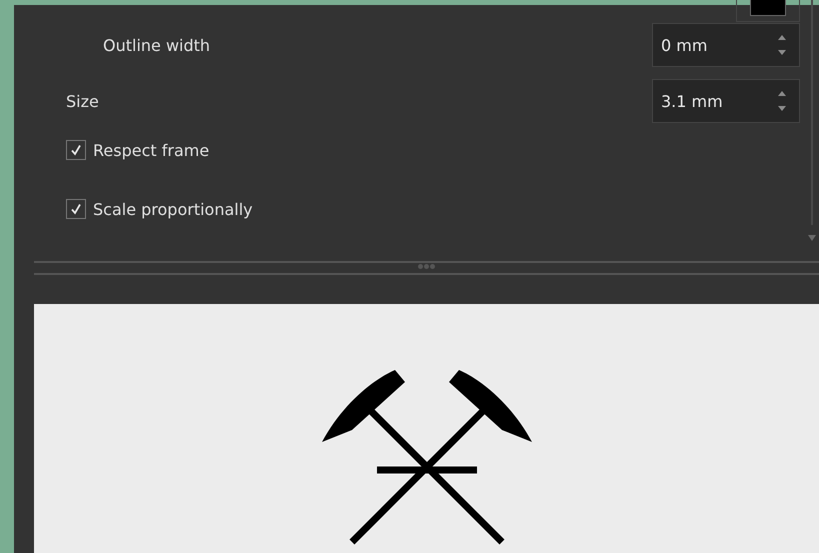 The height and width of the screenshot is (553, 819). Describe the element at coordinates (726, 101) in the screenshot. I see `spin-box: 3.1 mm` at that location.